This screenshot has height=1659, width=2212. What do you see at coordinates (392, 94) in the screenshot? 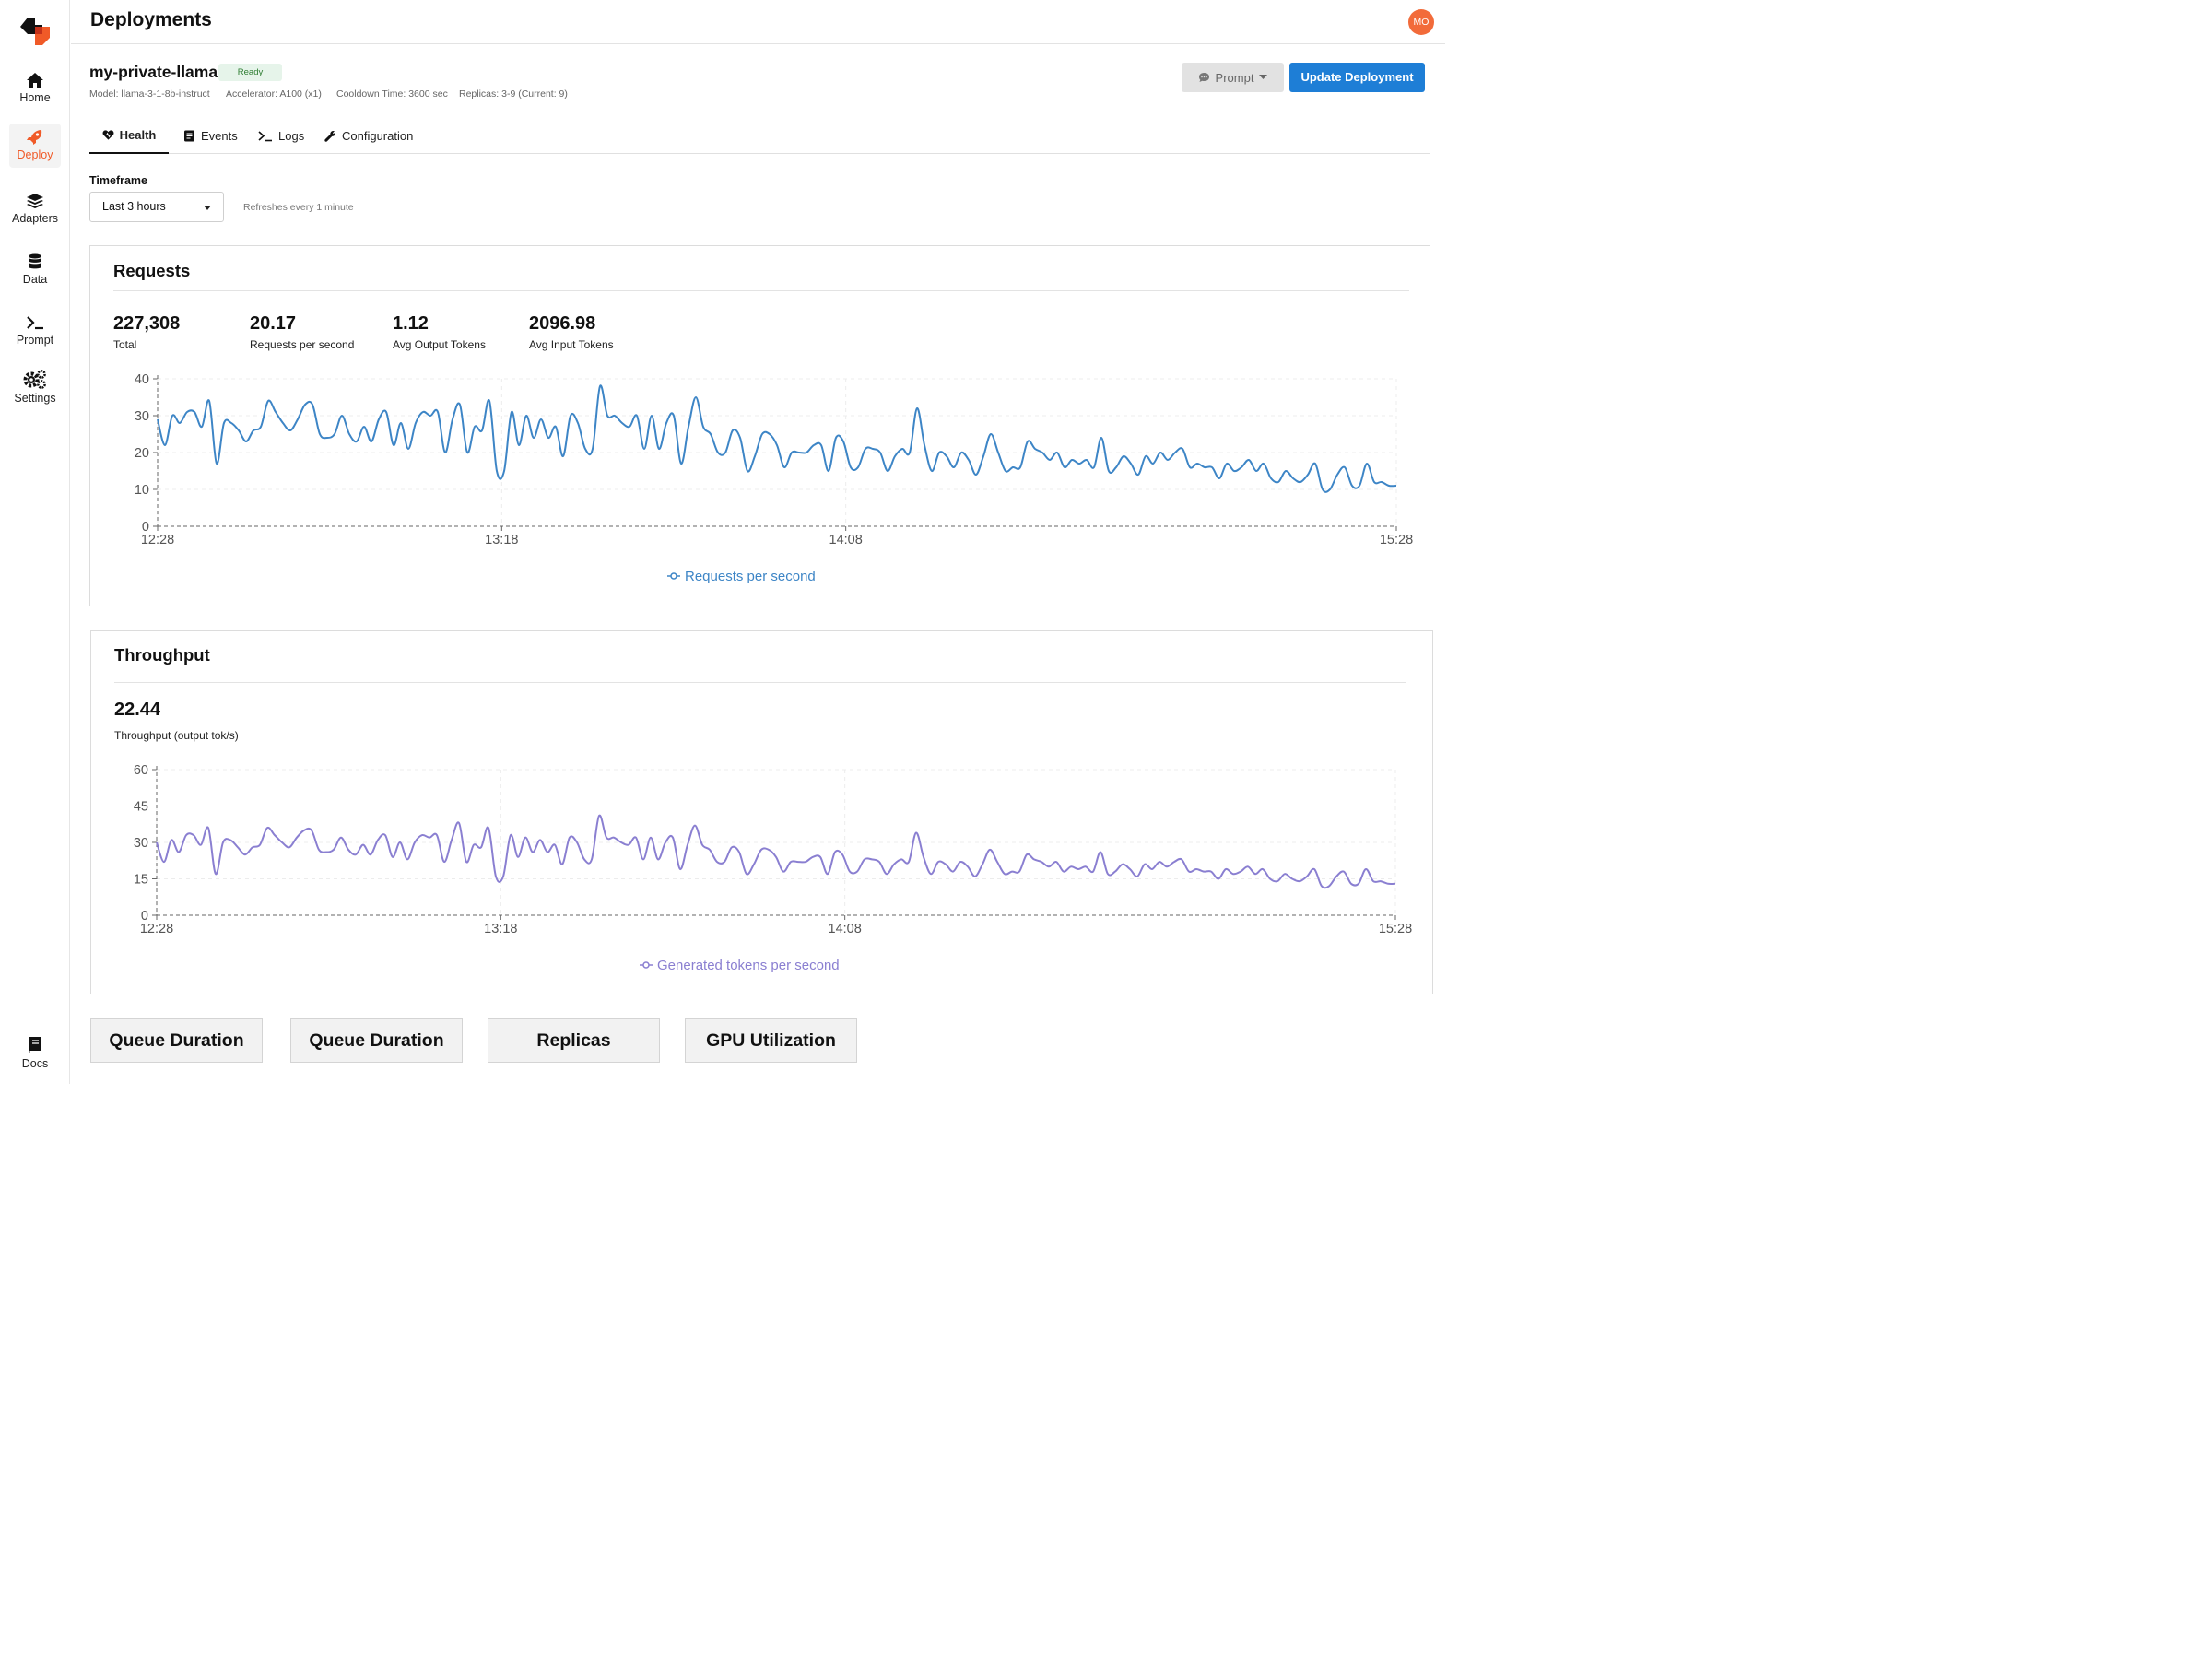
I see `cooldown-meta: Cooldown Time: 3600 sec` at bounding box center [392, 94].